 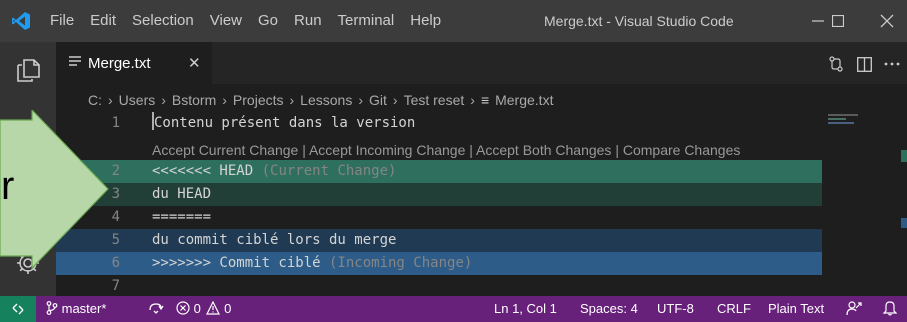 I want to click on close-window-button, so click(x=885, y=21).